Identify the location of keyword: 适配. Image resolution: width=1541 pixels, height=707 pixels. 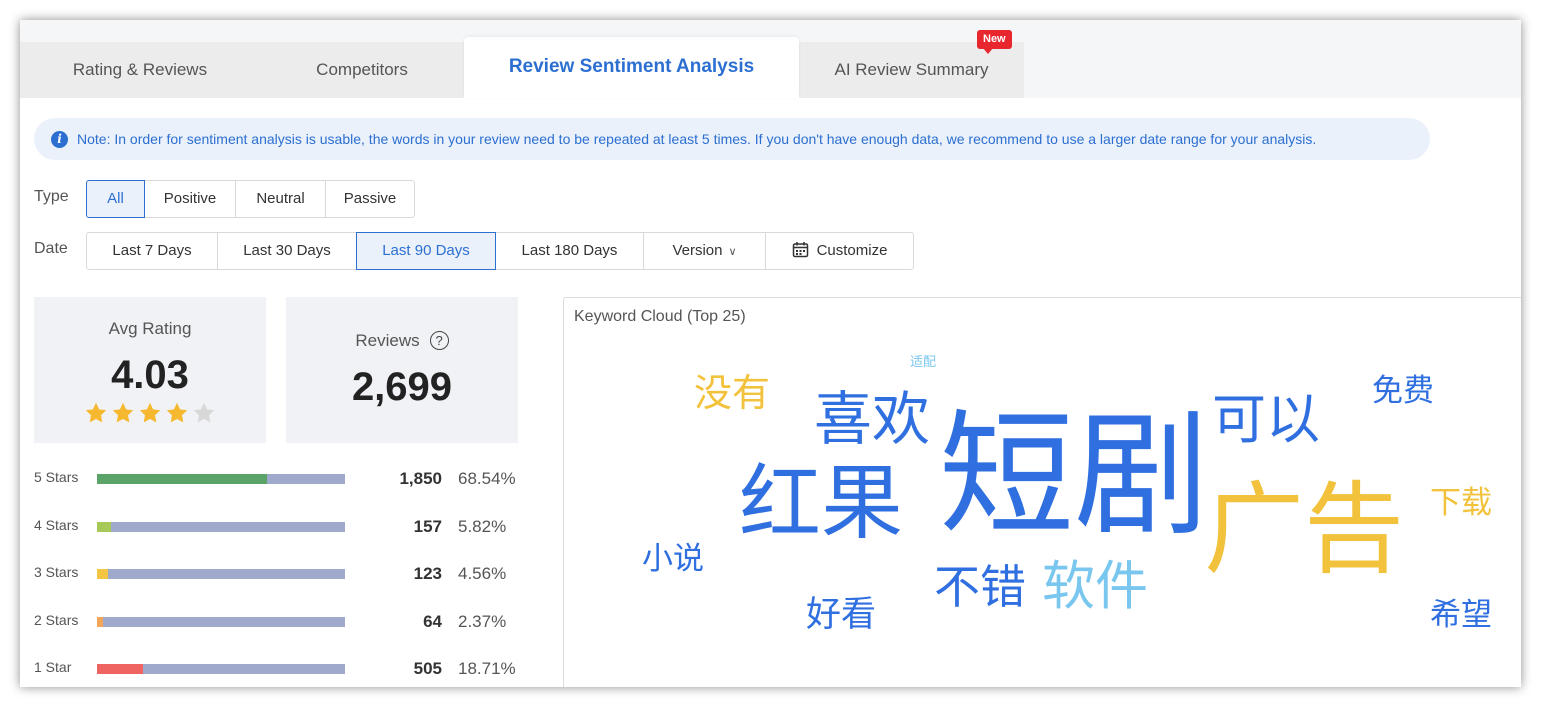
(923, 362).